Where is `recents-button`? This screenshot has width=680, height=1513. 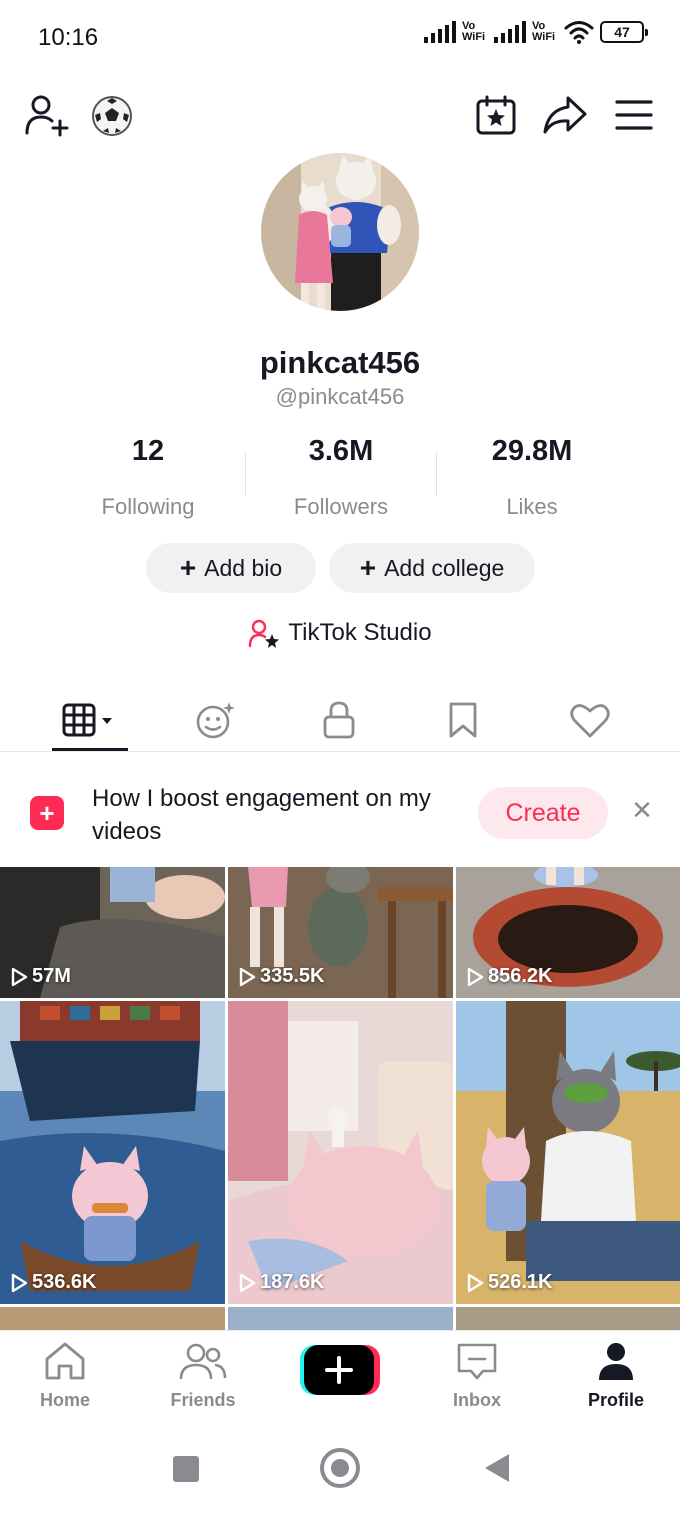
recents-button is located at coordinates (186, 1469).